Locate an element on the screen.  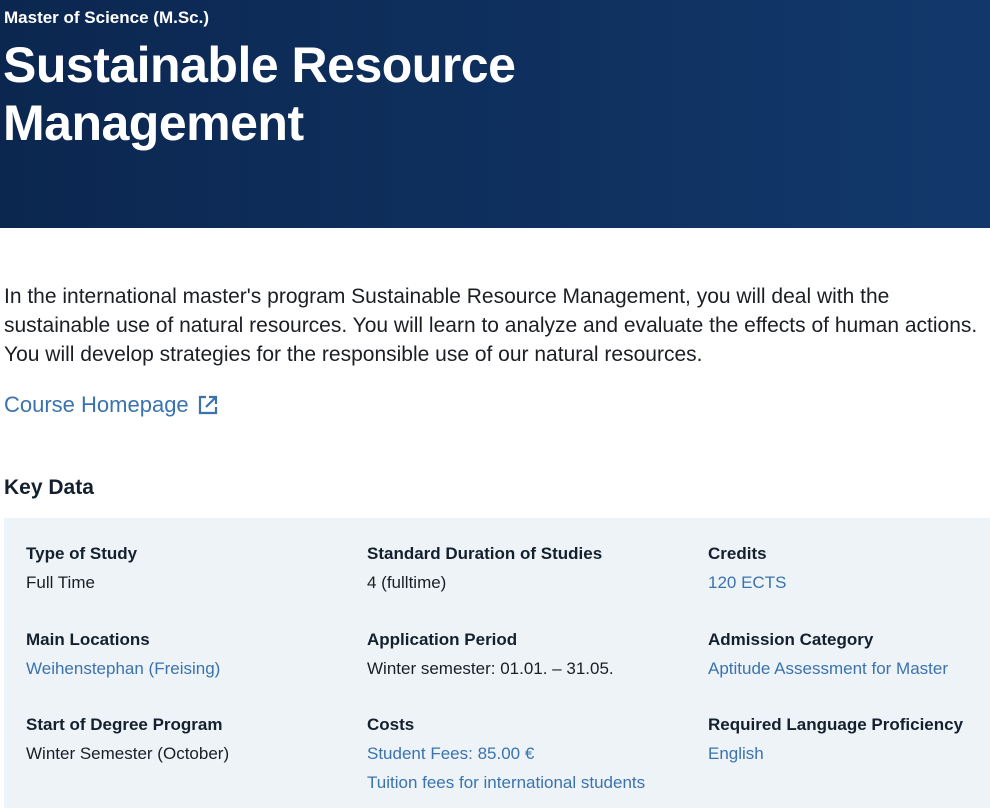
external-link-icon is located at coordinates (207, 405).